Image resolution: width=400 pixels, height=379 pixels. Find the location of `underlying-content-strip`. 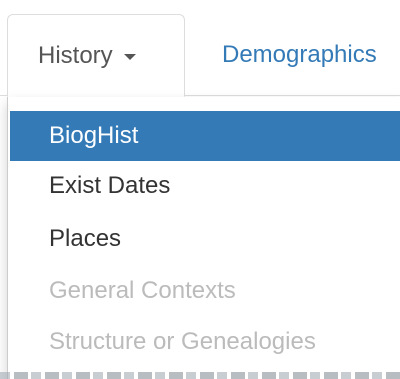

underlying-content-strip is located at coordinates (200, 375).